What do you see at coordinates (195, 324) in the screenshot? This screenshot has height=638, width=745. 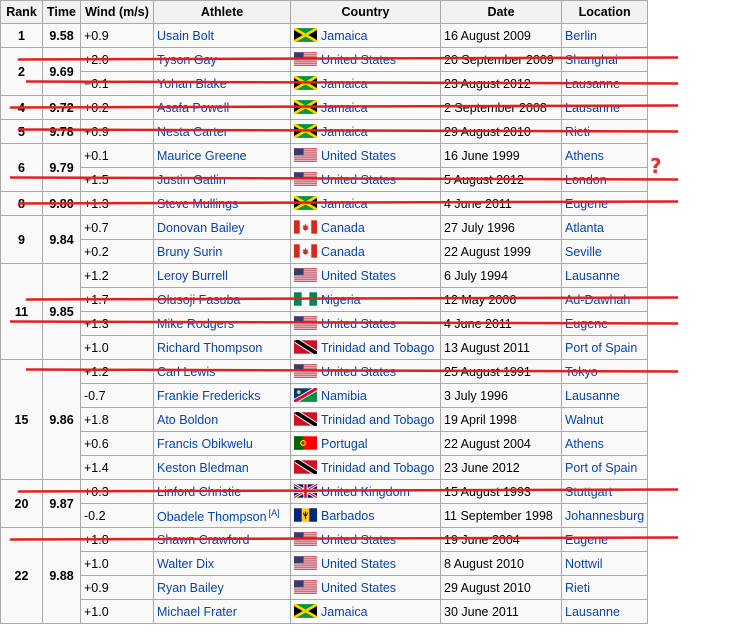 I see `athlete-link: Mike Rodgers` at bounding box center [195, 324].